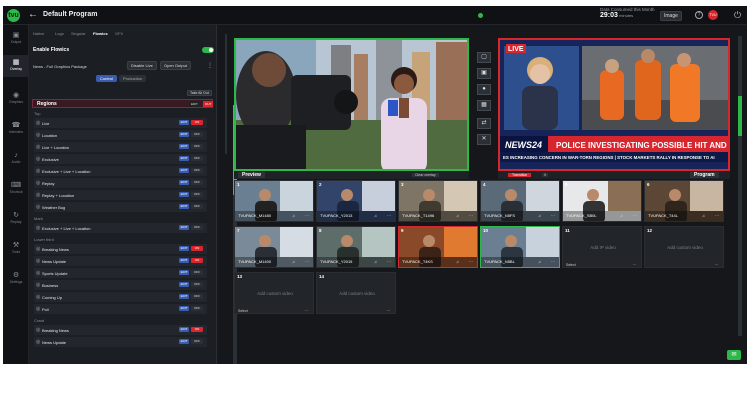 This screenshot has height=400, width=750. Describe the element at coordinates (684, 201) in the screenshot. I see `source-tile-6: TVUPACK_T44L ♫ ⋯ 6` at that location.